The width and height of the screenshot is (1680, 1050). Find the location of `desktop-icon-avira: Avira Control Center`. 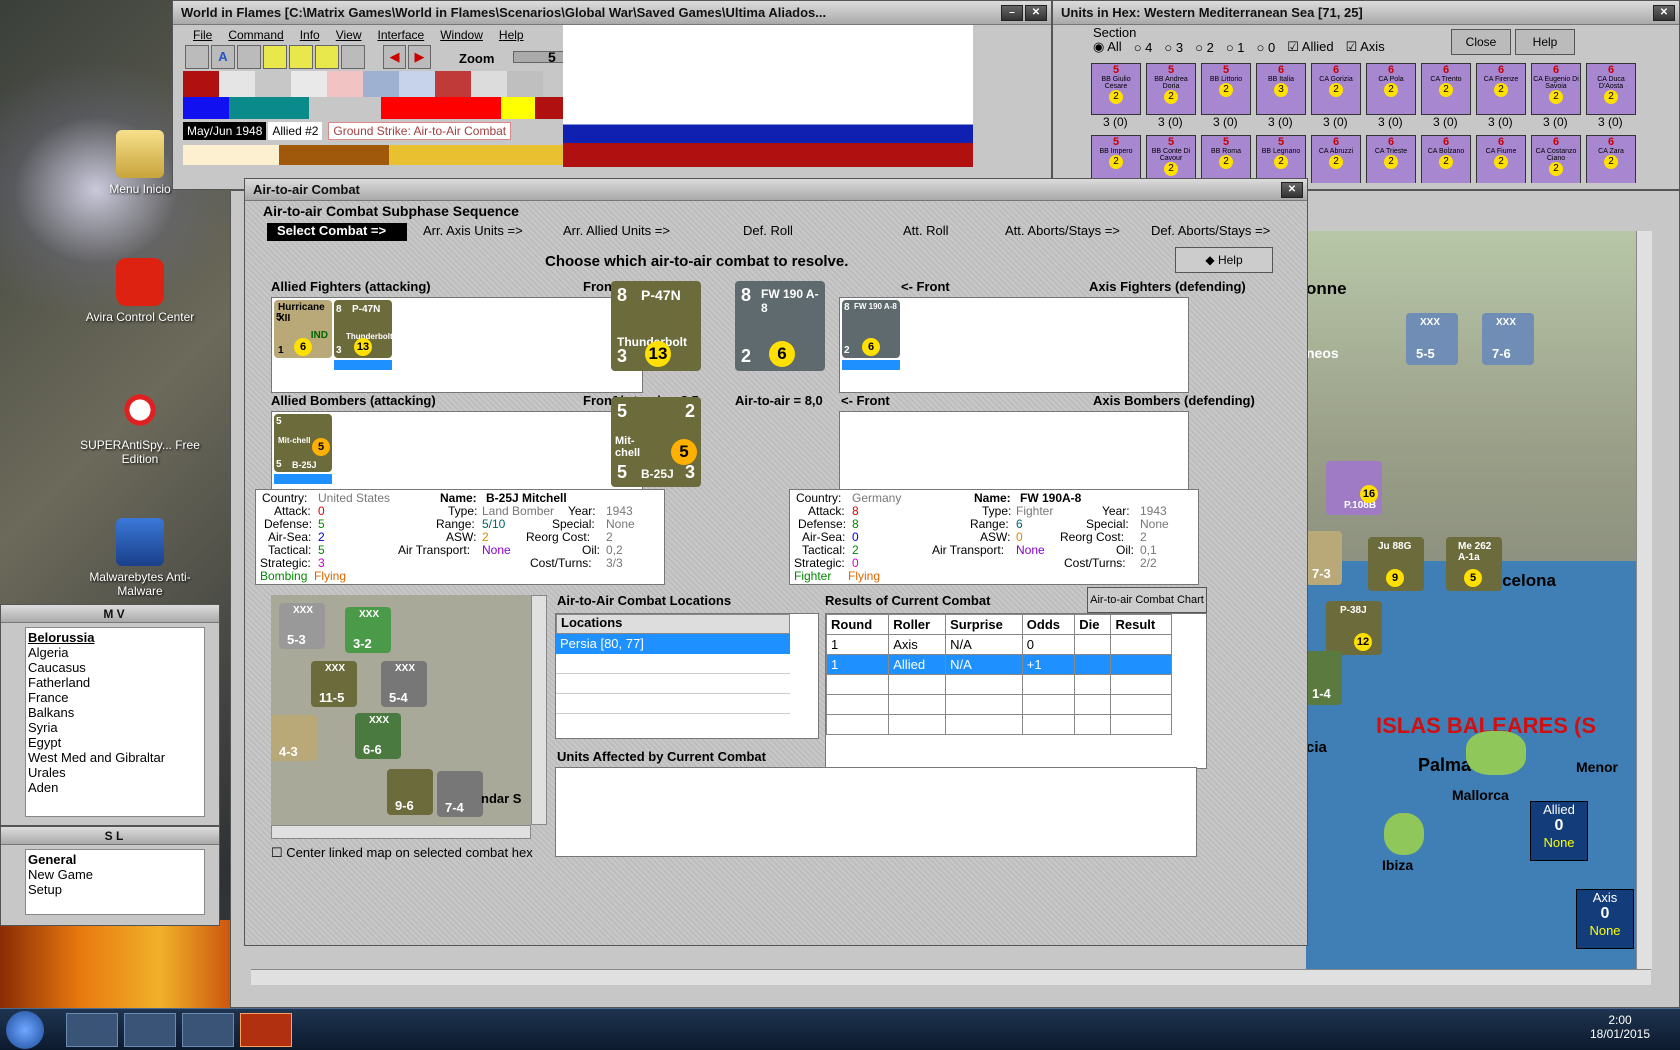

desktop-icon-avira: Avira Control Center is located at coordinates (140, 291).